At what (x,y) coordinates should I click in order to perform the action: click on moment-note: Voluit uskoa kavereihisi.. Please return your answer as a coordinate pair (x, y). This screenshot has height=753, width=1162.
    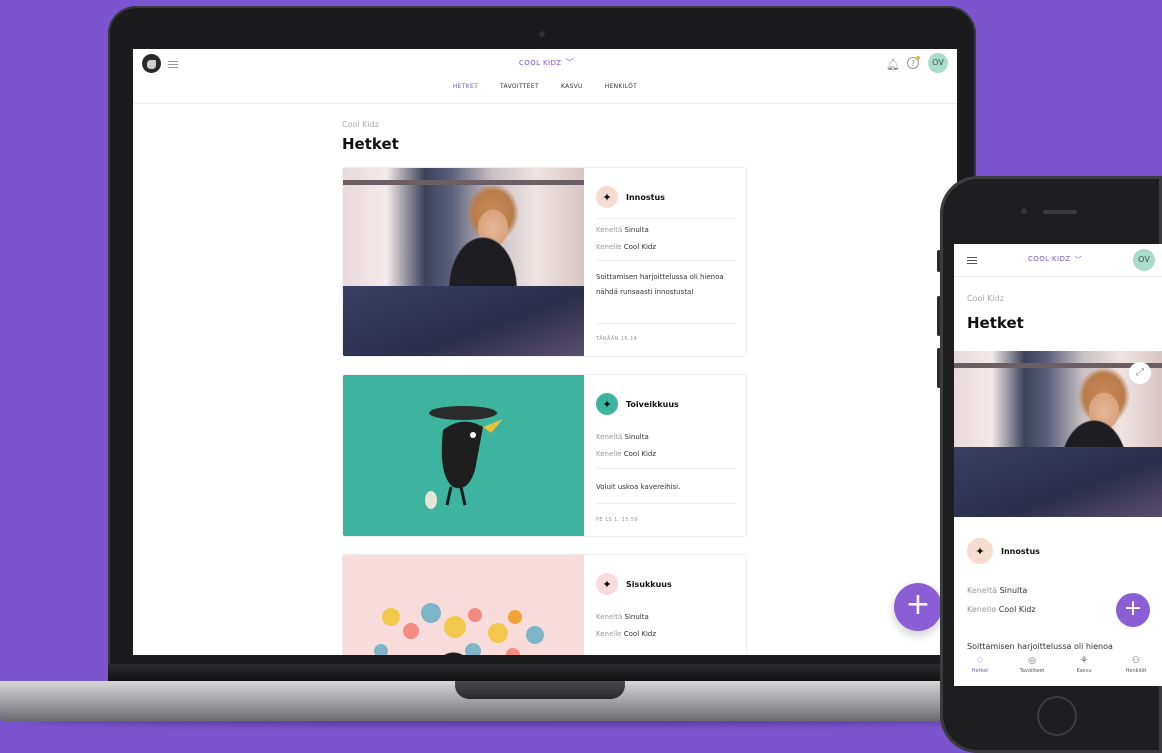
    Looking at the image, I should click on (638, 487).